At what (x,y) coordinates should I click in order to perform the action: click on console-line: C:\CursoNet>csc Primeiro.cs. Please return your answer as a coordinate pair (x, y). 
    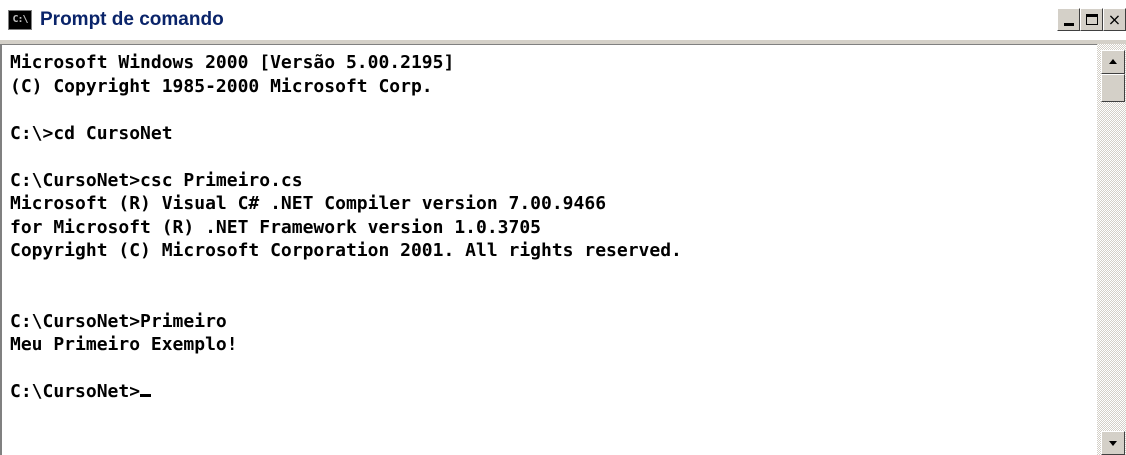
    Looking at the image, I should click on (156, 180).